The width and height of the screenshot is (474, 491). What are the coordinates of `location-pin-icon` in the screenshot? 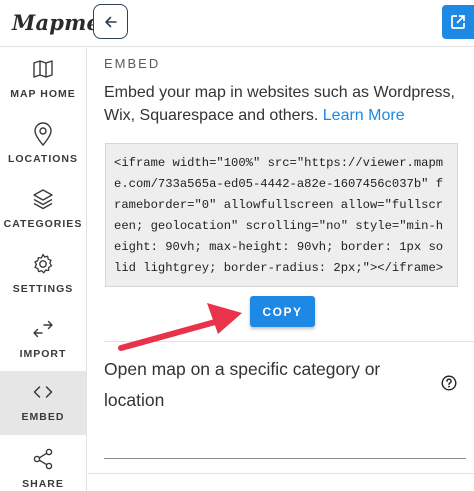 It's located at (43, 134).